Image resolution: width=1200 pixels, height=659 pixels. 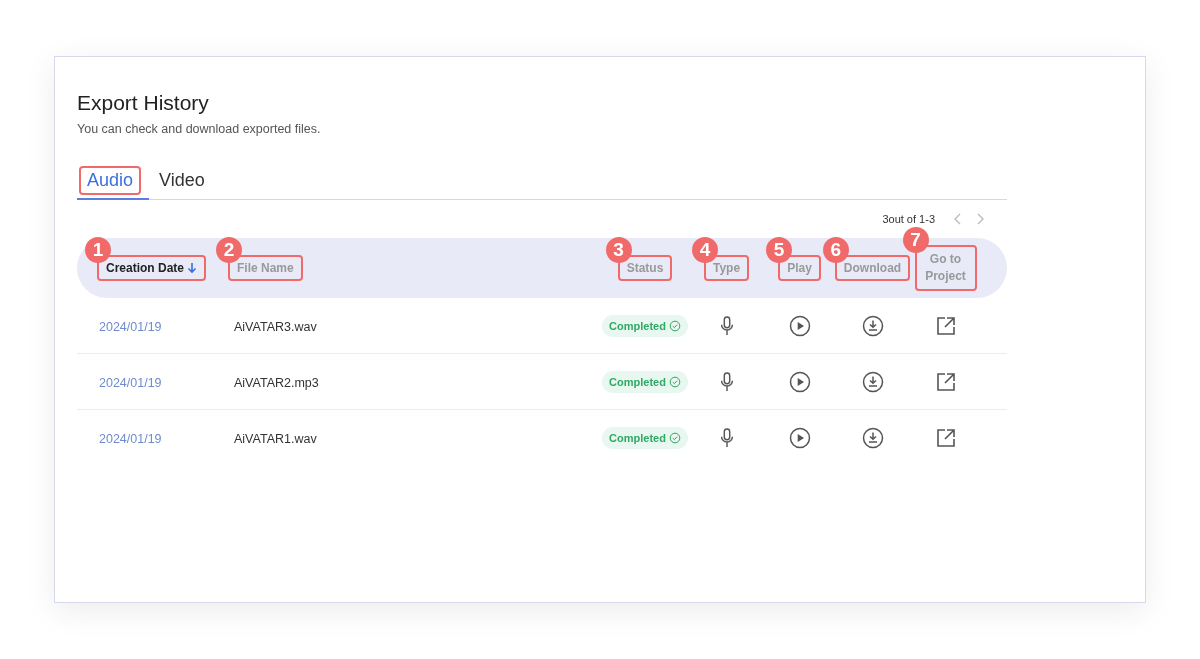 What do you see at coordinates (275, 438) in the screenshot?
I see `file-name: AiVATAR1.wav` at bounding box center [275, 438].